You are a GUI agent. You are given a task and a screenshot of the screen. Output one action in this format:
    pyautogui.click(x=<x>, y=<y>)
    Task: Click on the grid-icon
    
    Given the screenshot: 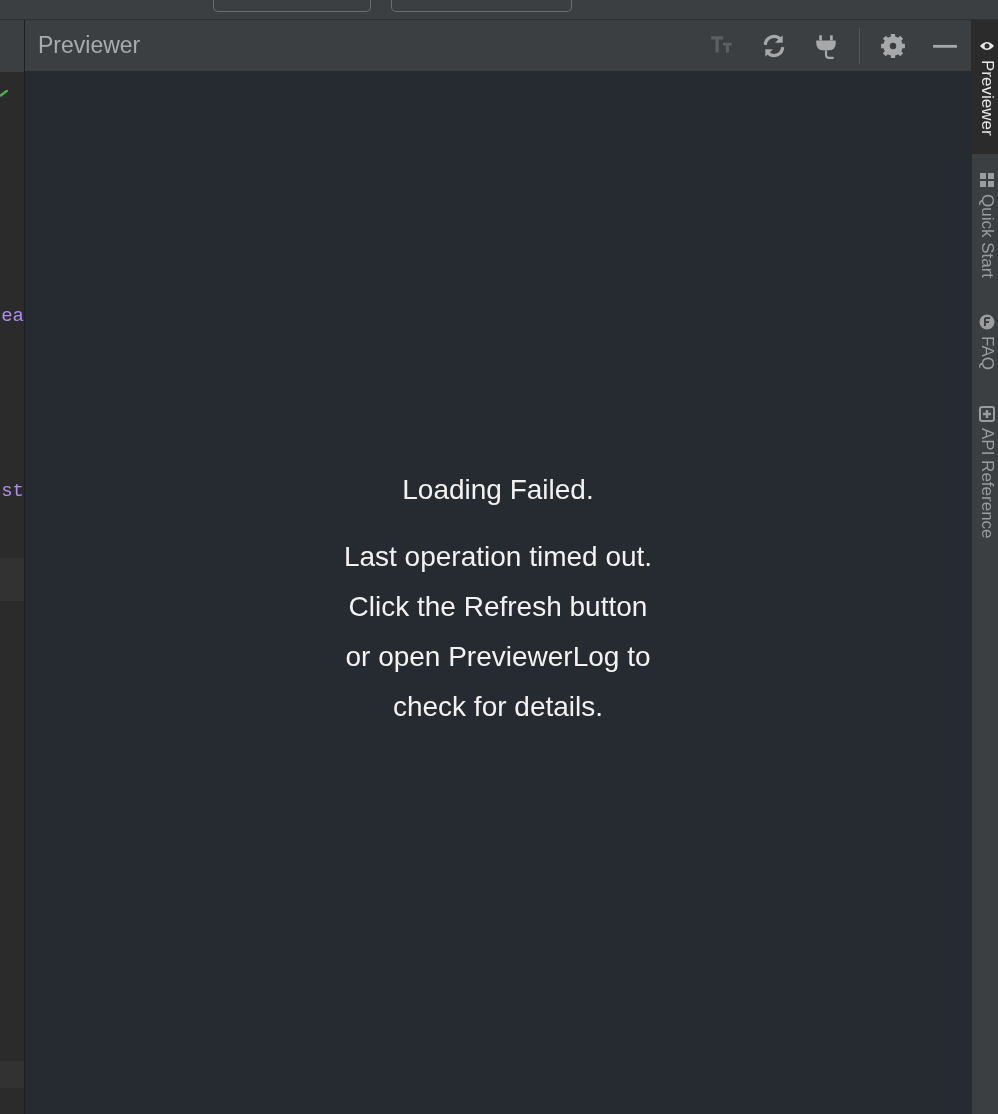 What is the action you would take?
    pyautogui.click(x=986, y=179)
    